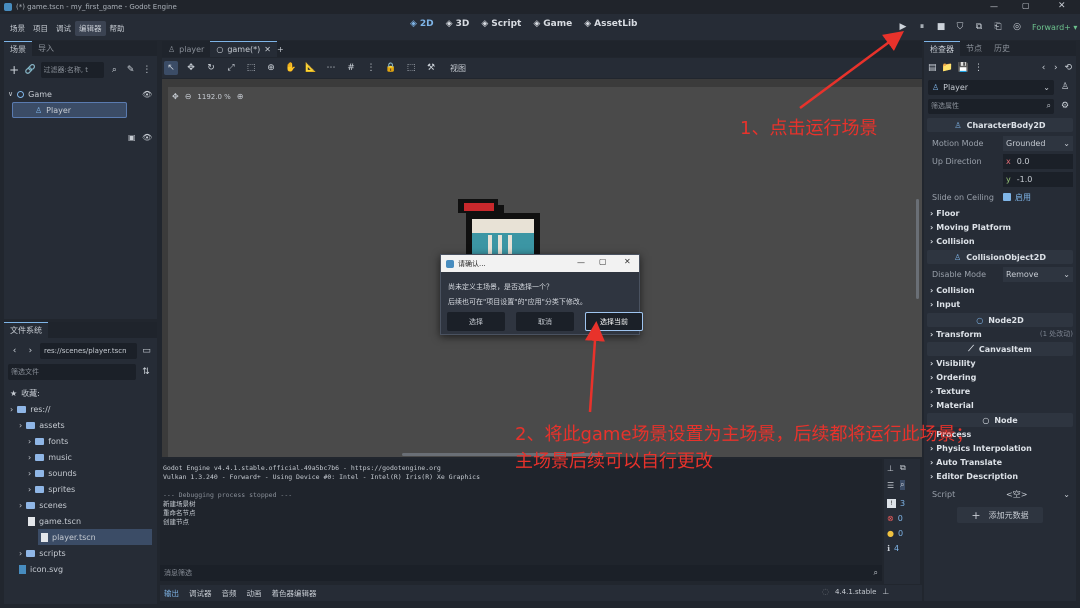 The height and width of the screenshot is (608, 1080). I want to click on annotation-step2-line1: 2、将此game场景设置为主场景，后续都将运行此场景；, so click(744, 434).